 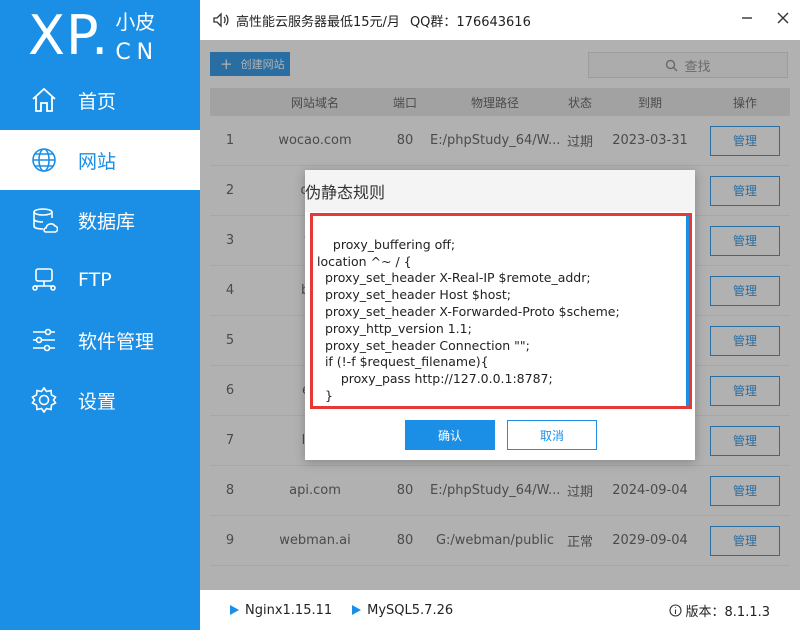 What do you see at coordinates (765, 17) in the screenshot?
I see `window-controls` at bounding box center [765, 17].